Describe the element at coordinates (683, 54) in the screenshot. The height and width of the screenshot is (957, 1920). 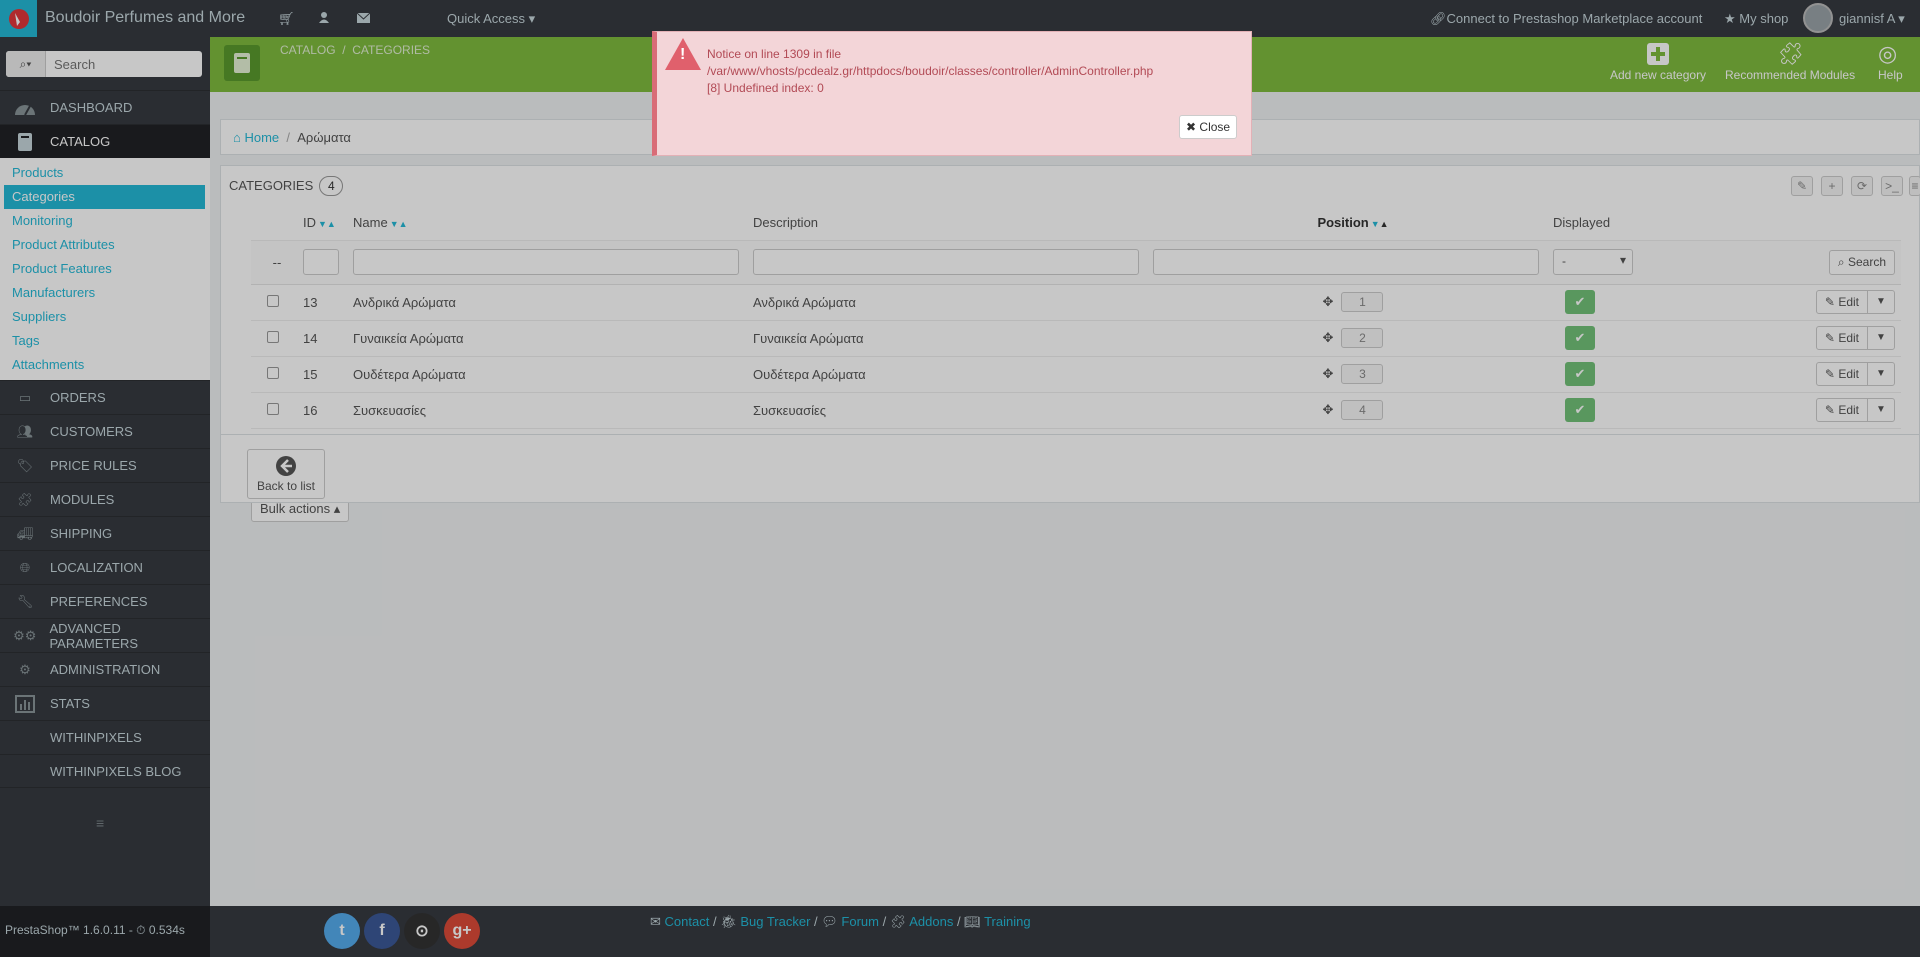
I see `warning-icon: !` at that location.